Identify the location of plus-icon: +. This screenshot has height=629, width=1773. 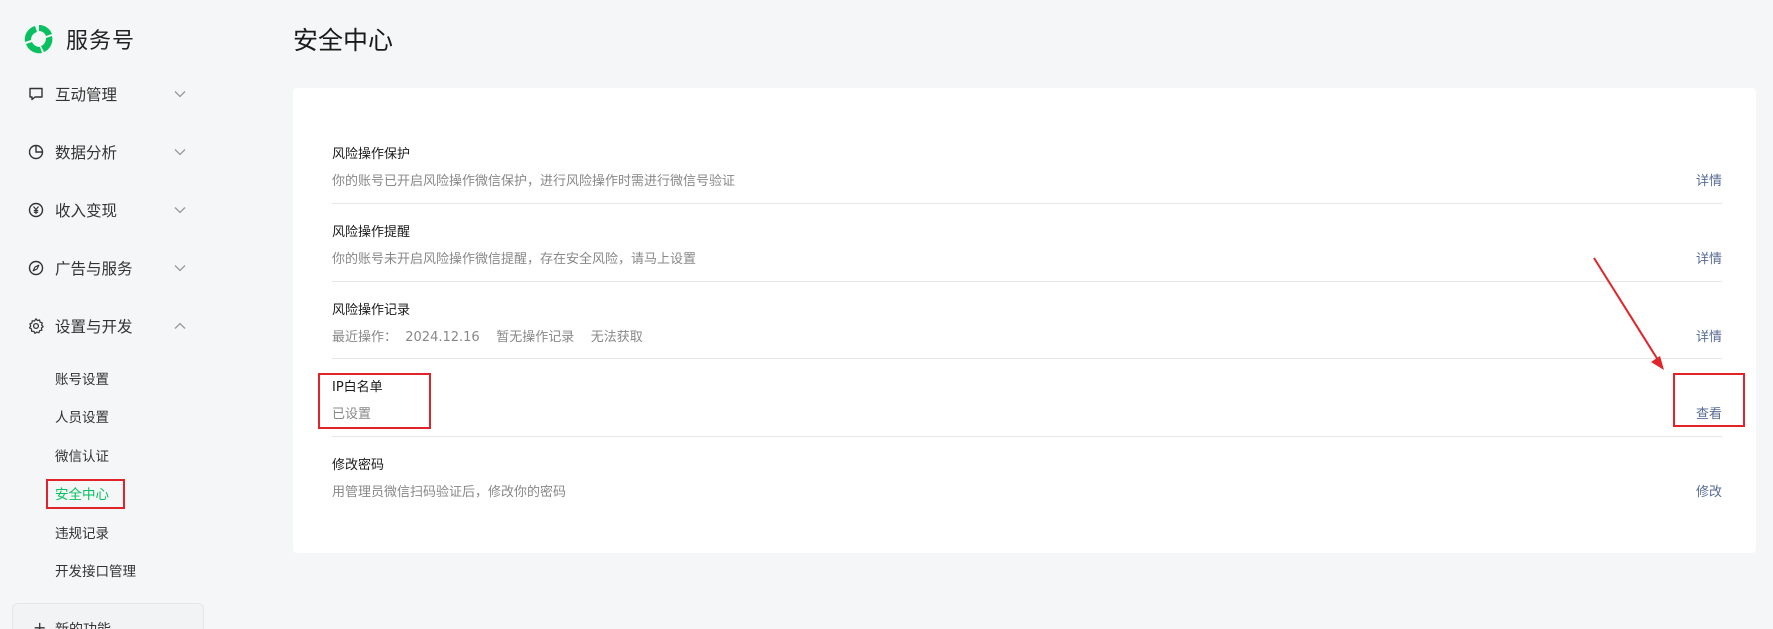
(40, 623).